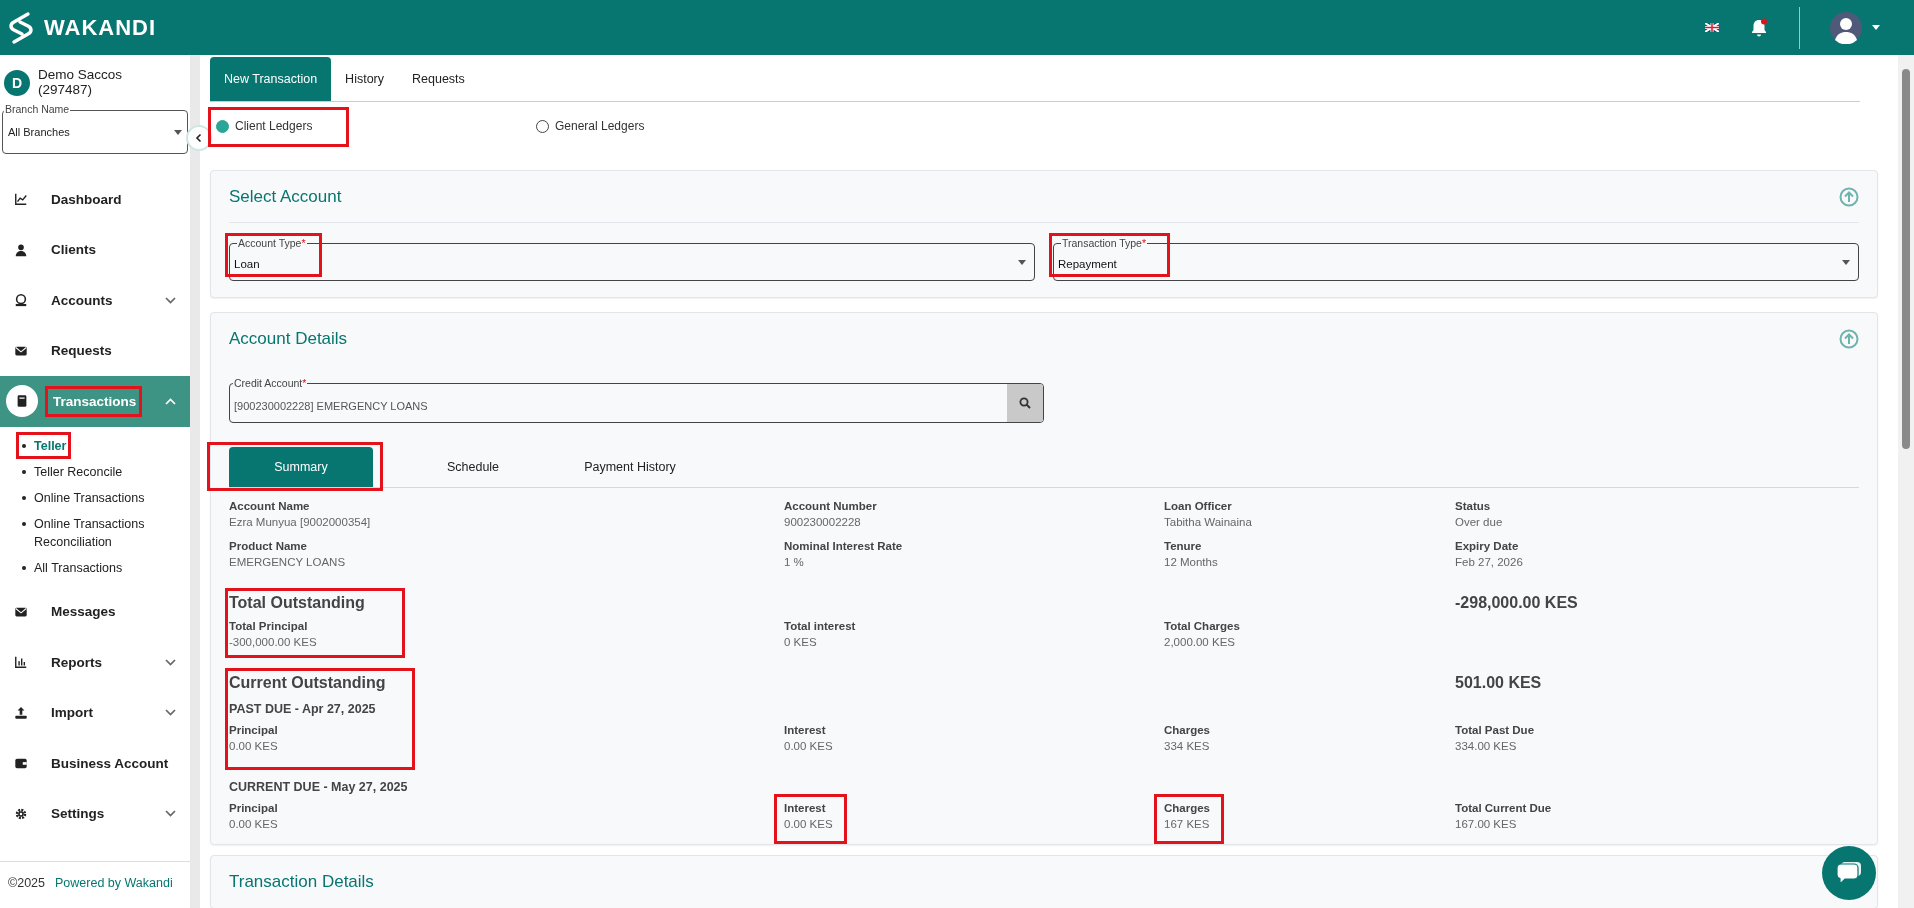  I want to click on field-value: 1 %, so click(794, 562).